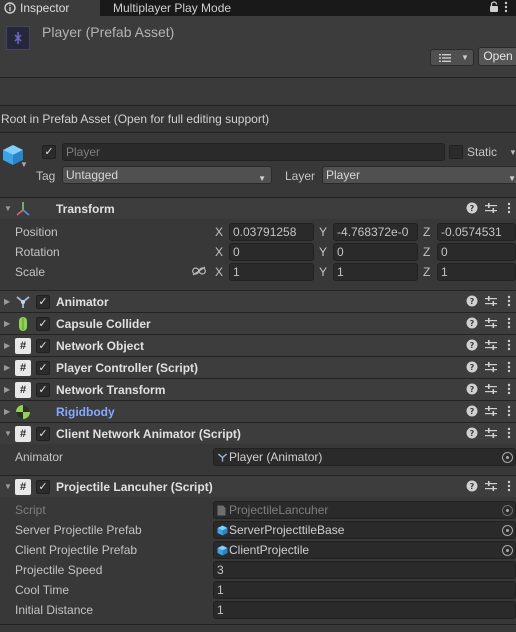 This screenshot has width=516, height=632. What do you see at coordinates (364, 457) in the screenshot?
I see `animator-object-field: Player (Animator)` at bounding box center [364, 457].